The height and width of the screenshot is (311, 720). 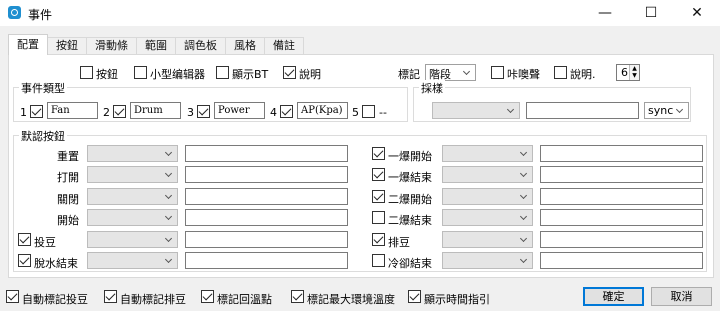 I want to click on event-type-2-field: Drum, so click(x=155, y=110).